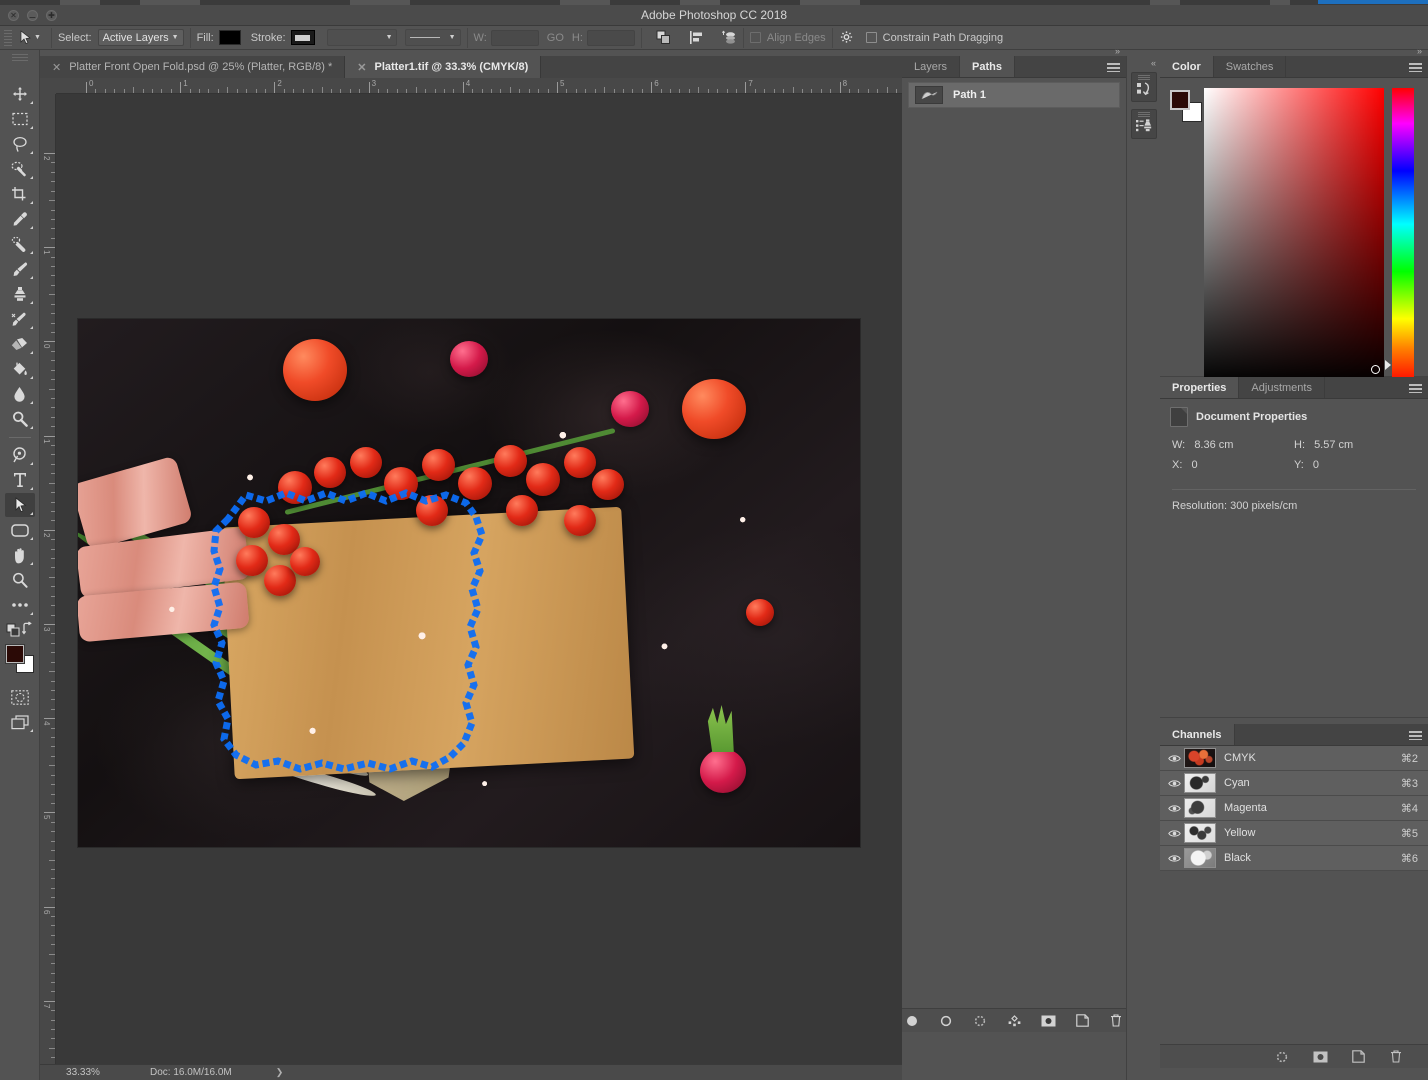 The width and height of the screenshot is (1428, 1080). Describe the element at coordinates (1194, 465) in the screenshot. I see `x-value: 0` at that location.